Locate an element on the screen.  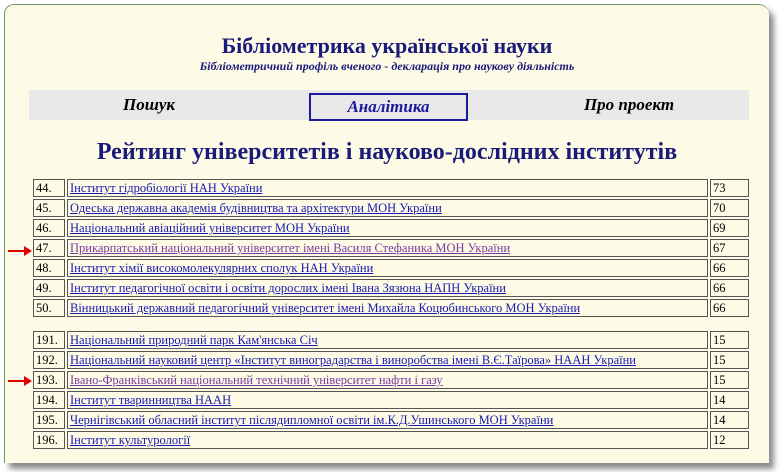
table-row: 196. Інститут культурології 12 is located at coordinates (391, 440).